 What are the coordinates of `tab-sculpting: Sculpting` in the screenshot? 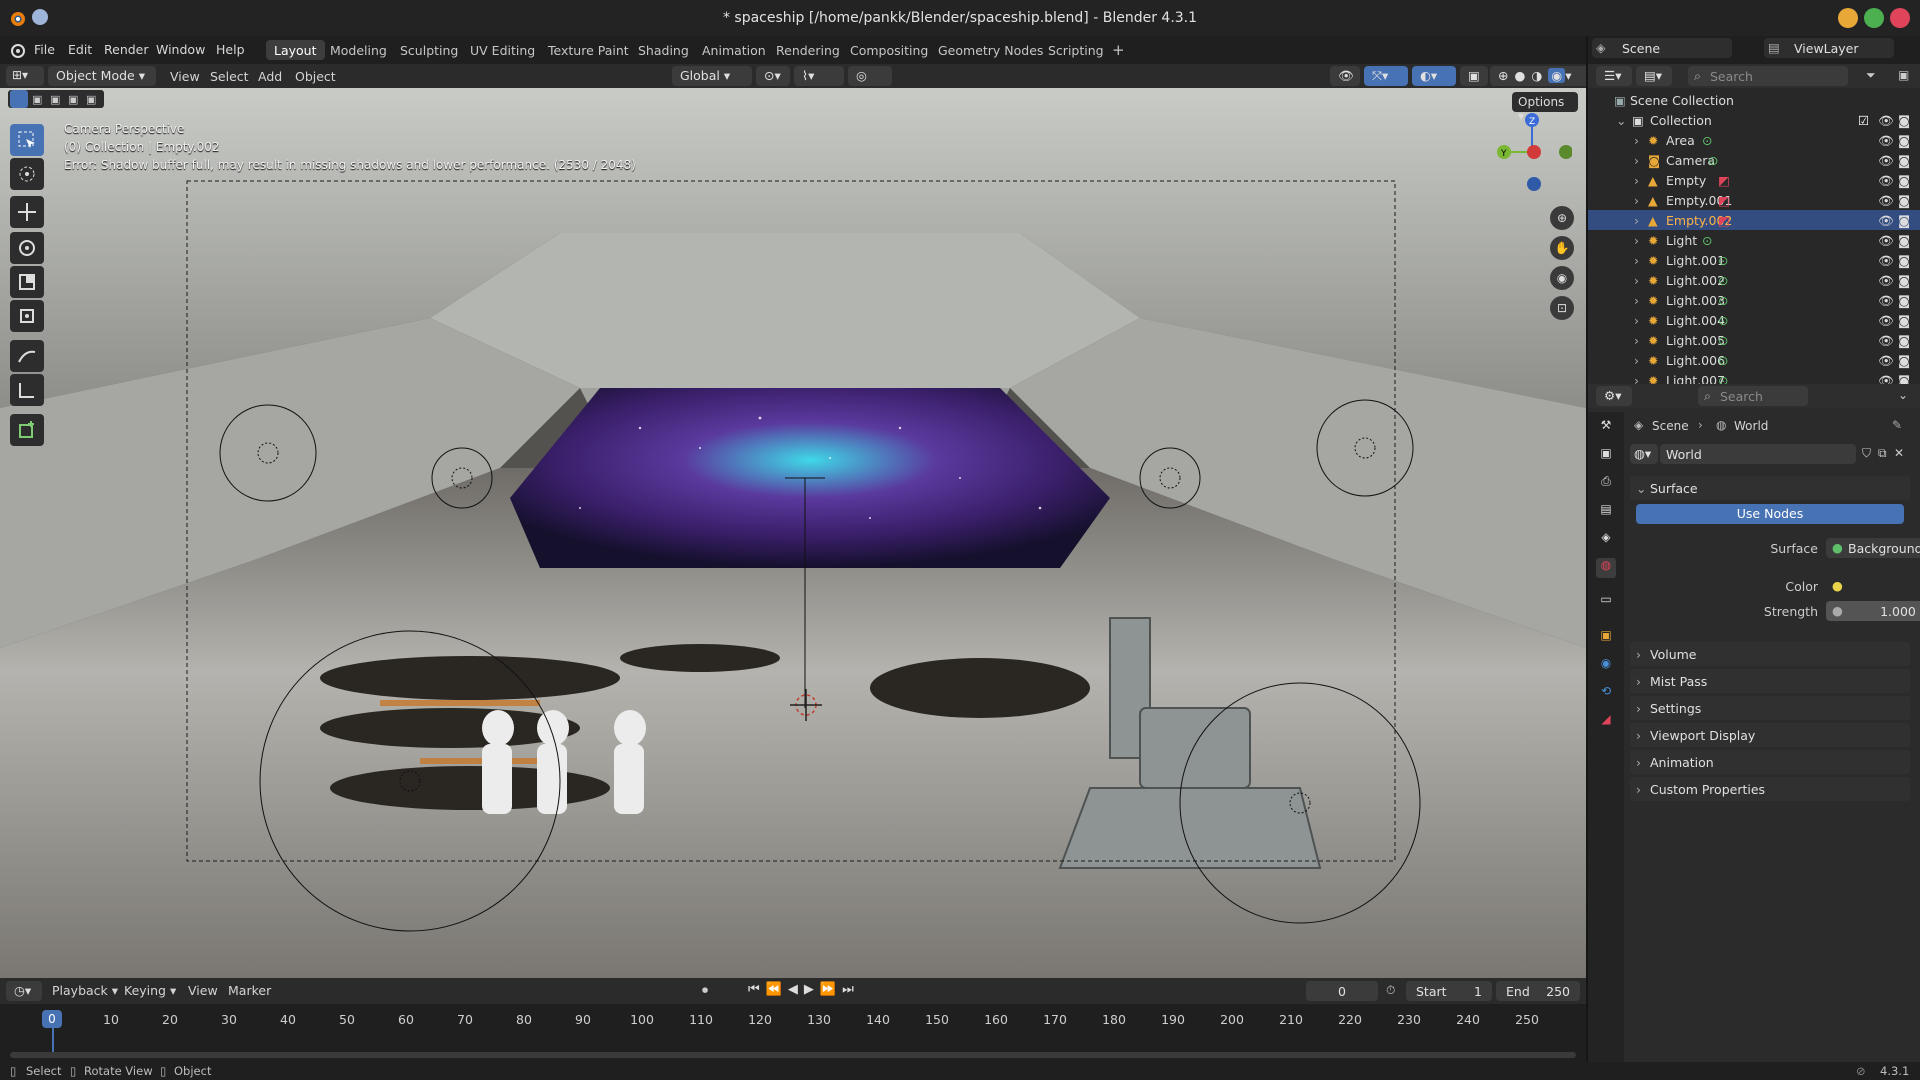 It's located at (429, 50).